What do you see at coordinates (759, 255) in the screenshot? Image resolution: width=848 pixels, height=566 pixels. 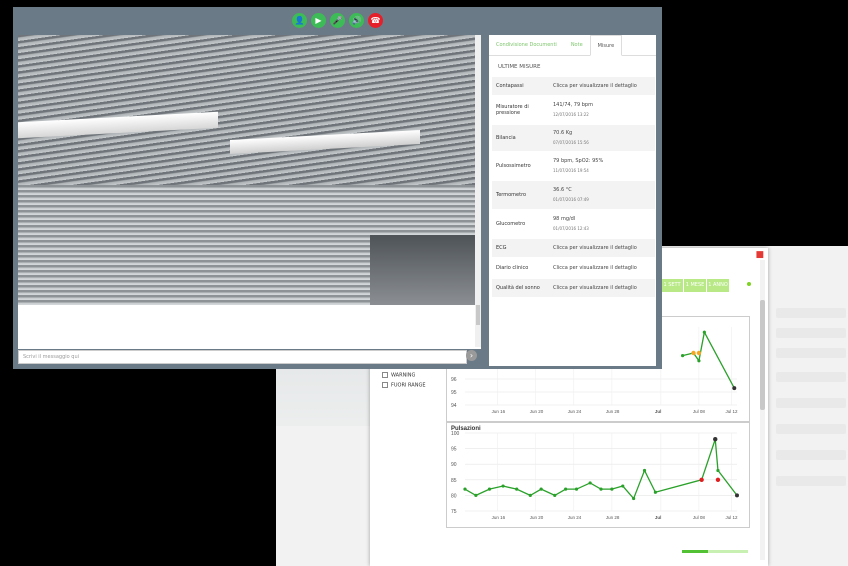 I see `close-icon: ■` at bounding box center [759, 255].